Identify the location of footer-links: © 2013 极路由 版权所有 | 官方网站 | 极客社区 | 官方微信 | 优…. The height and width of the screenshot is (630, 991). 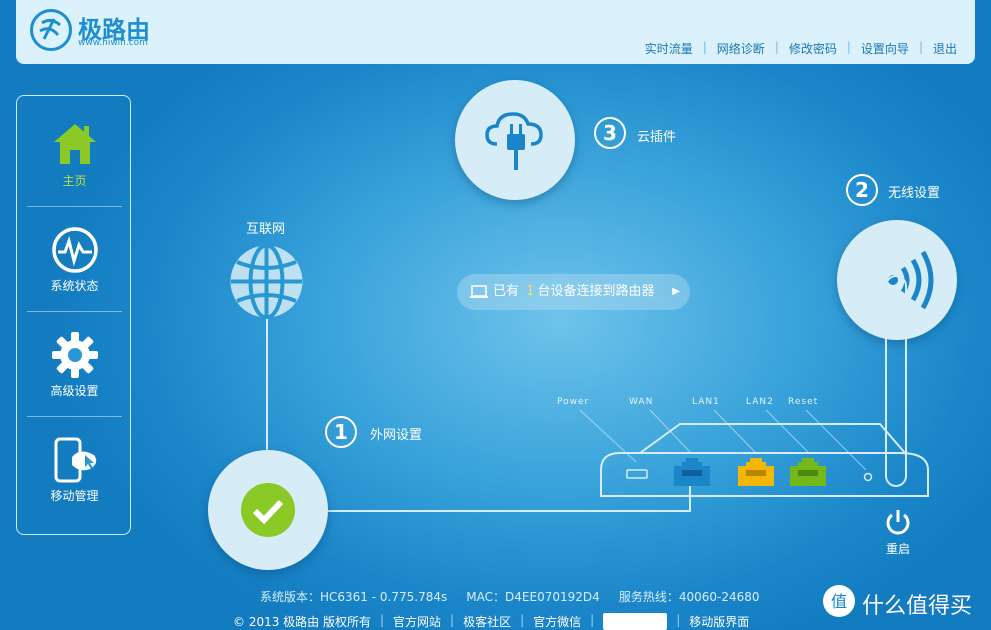
(491, 621).